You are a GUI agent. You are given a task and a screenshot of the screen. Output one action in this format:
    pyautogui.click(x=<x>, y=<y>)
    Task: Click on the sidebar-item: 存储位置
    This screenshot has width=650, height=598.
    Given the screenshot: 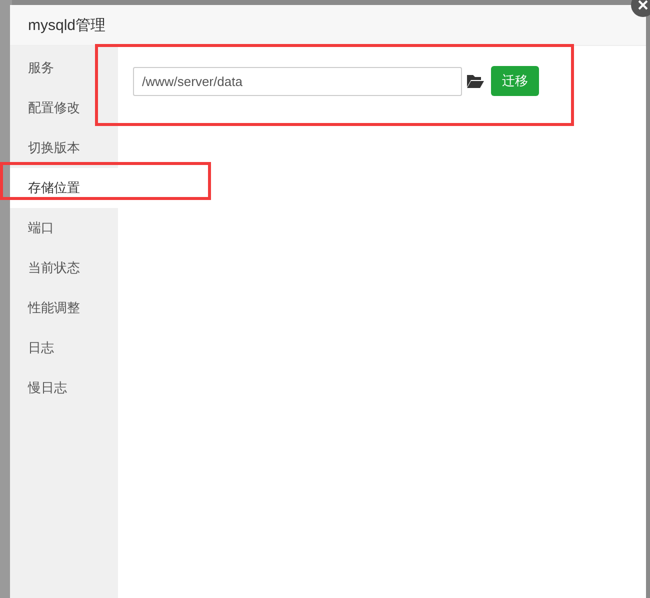 What is the action you would take?
    pyautogui.click(x=64, y=188)
    